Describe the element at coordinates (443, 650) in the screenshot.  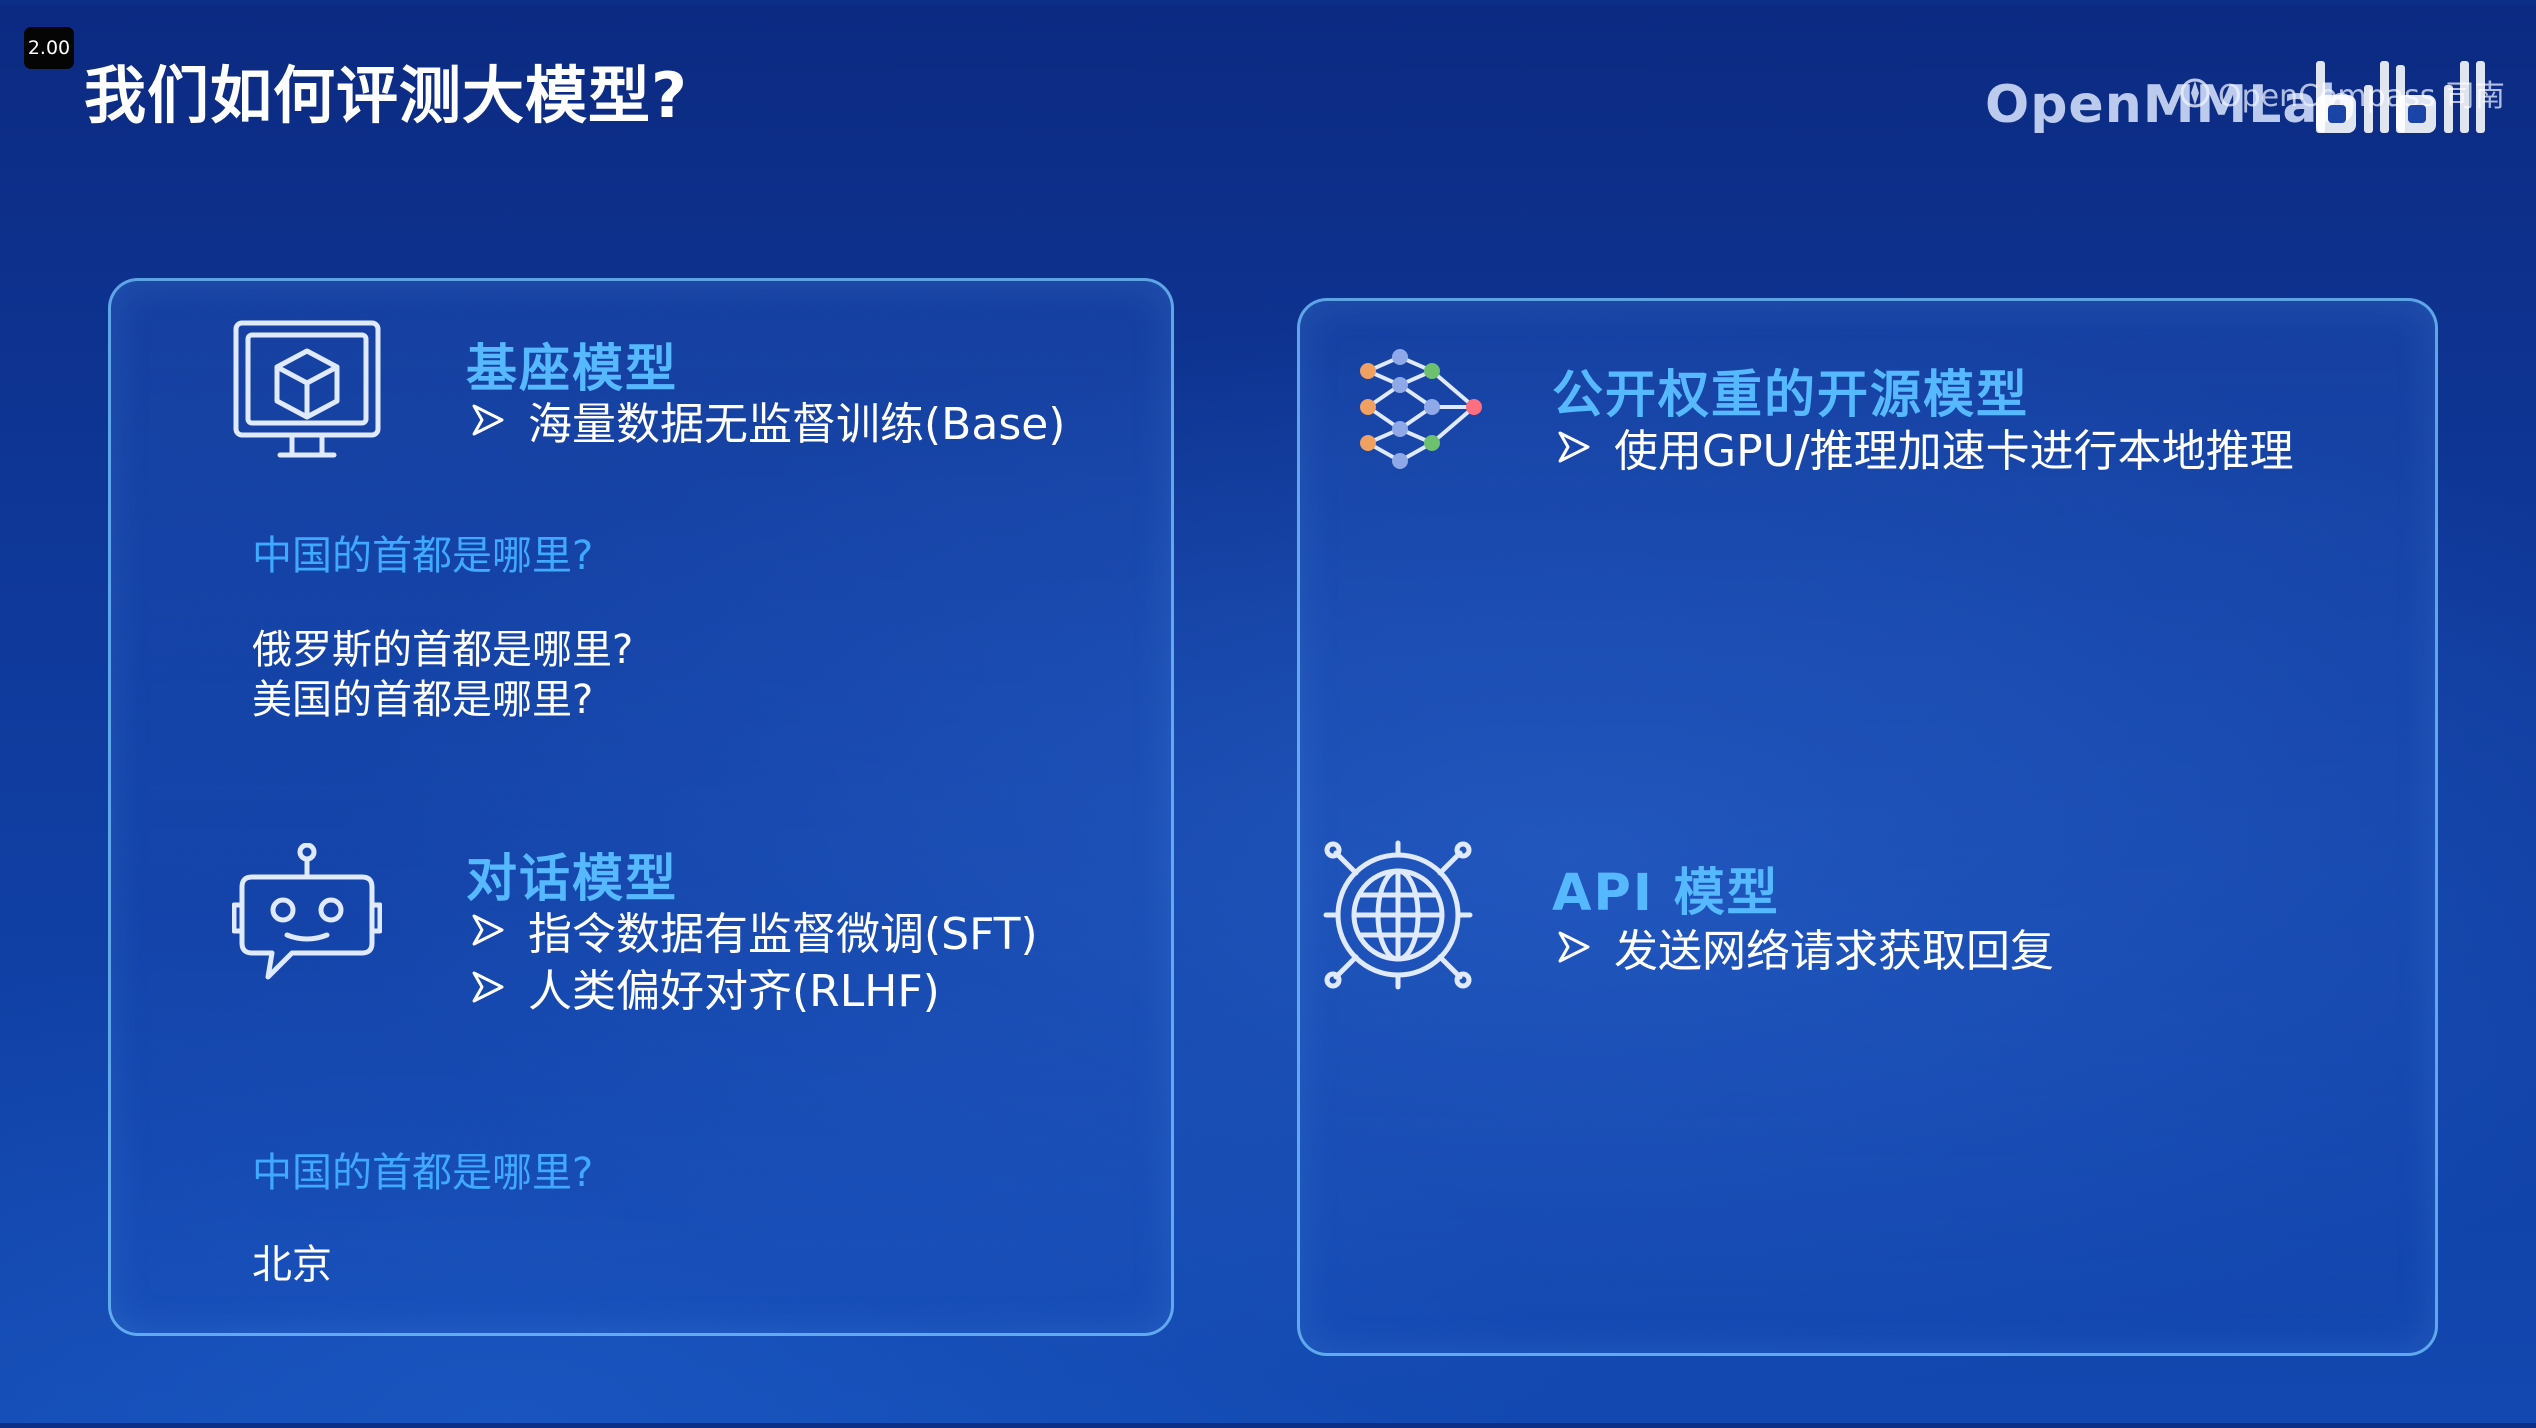
I see `base-model-continuation-1: 俄罗斯的首都是哪里?` at that location.